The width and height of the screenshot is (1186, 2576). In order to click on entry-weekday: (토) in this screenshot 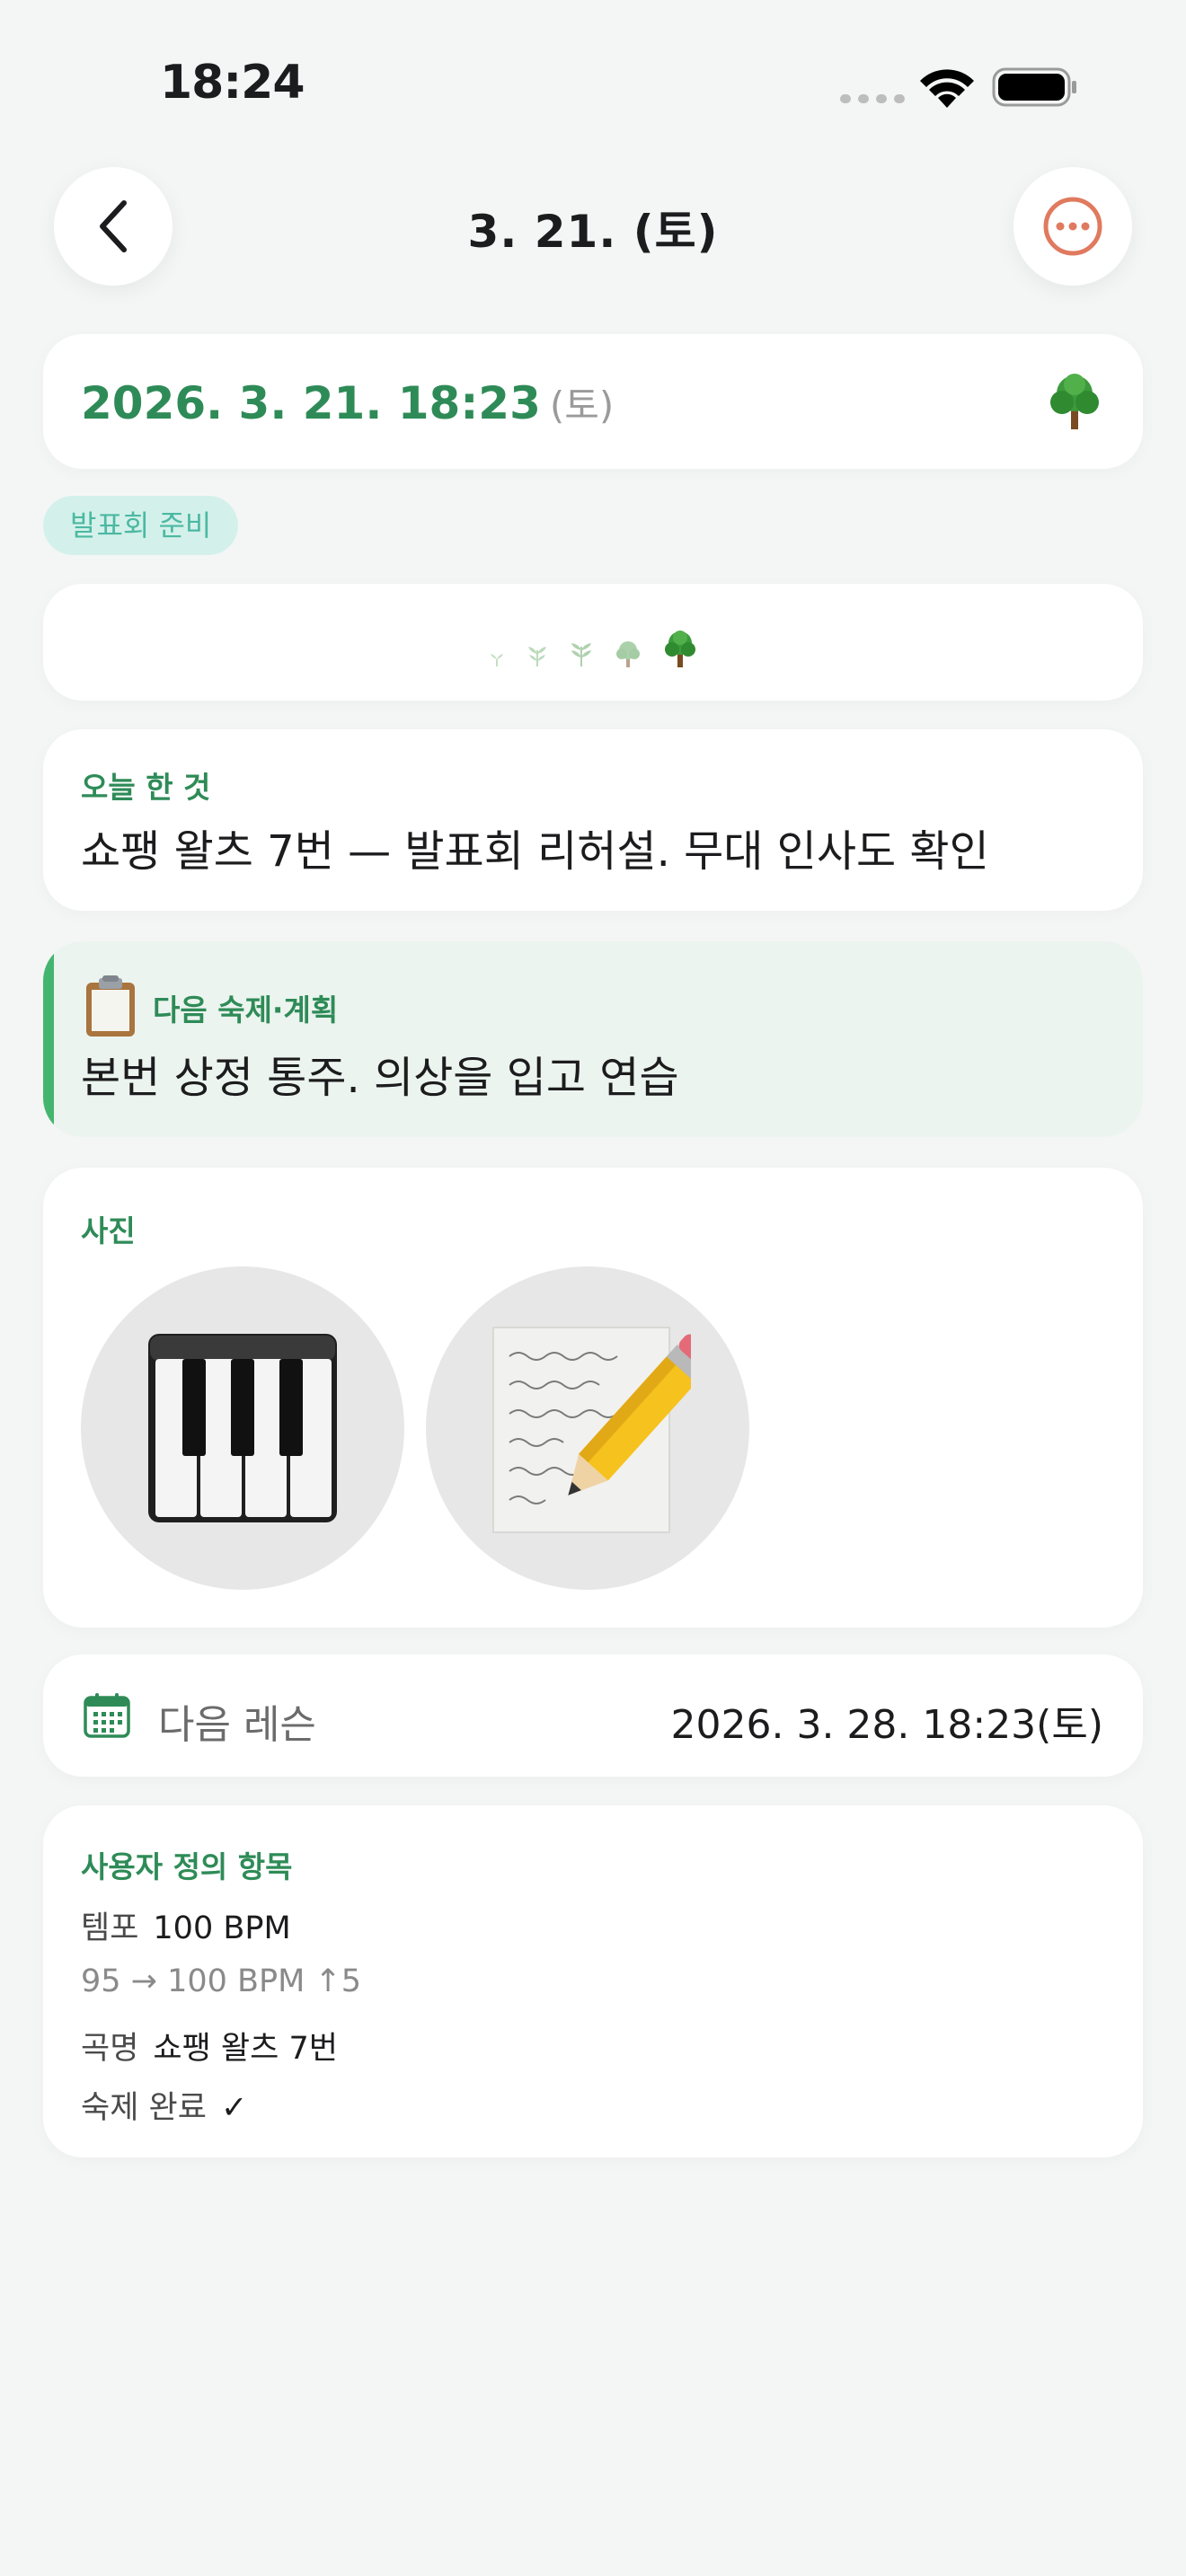, I will do `click(582, 406)`.